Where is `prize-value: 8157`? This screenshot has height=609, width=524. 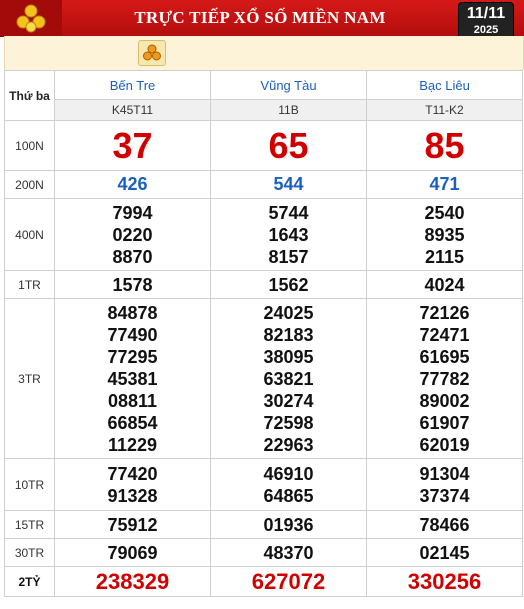
prize-value: 8157 is located at coordinates (288, 256).